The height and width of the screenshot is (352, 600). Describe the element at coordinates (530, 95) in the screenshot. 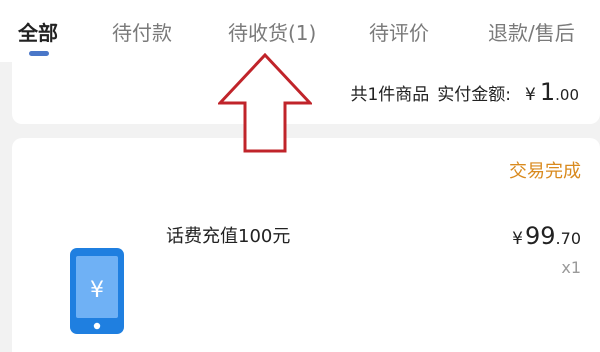

I see `currency-symbol: ¥` at that location.